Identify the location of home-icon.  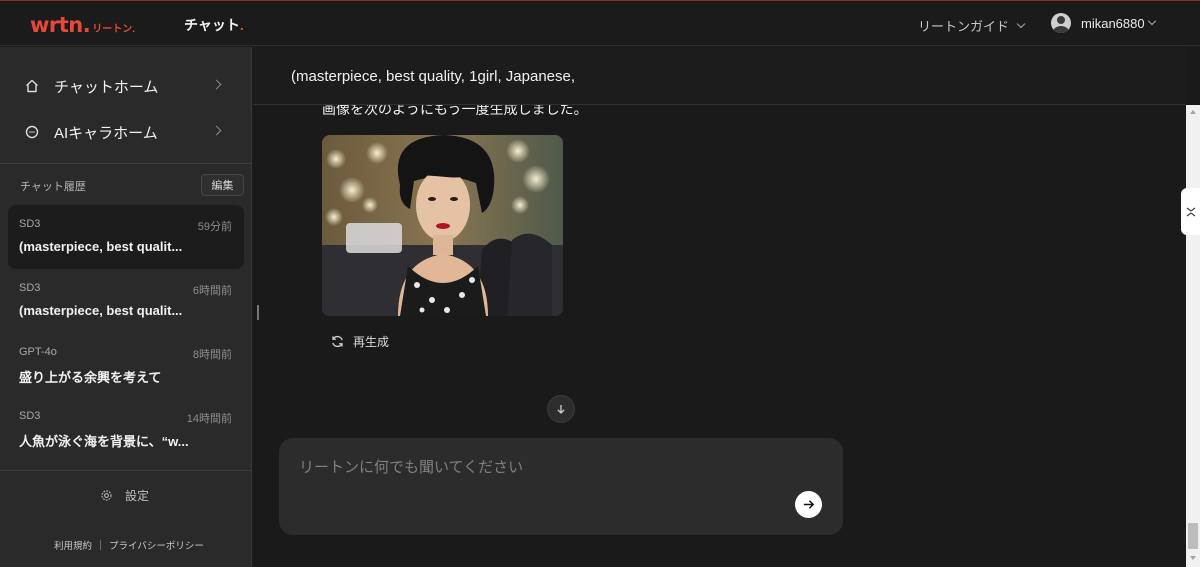
(32, 86).